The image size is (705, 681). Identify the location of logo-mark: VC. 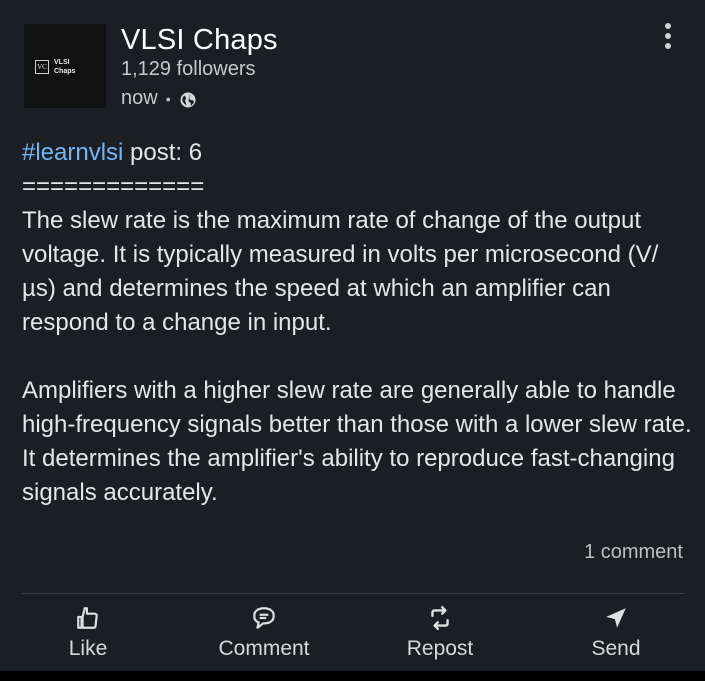
(42, 67).